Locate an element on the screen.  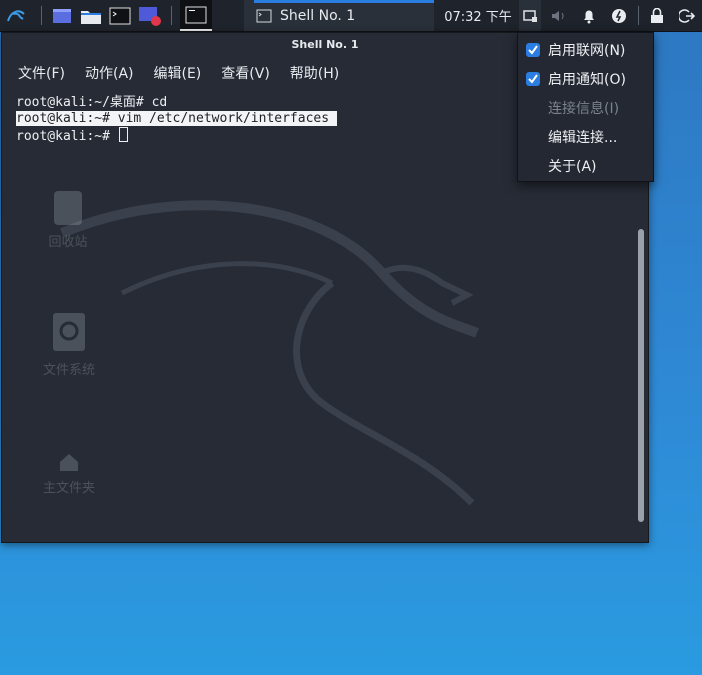
notifications-icon is located at coordinates (589, 16).